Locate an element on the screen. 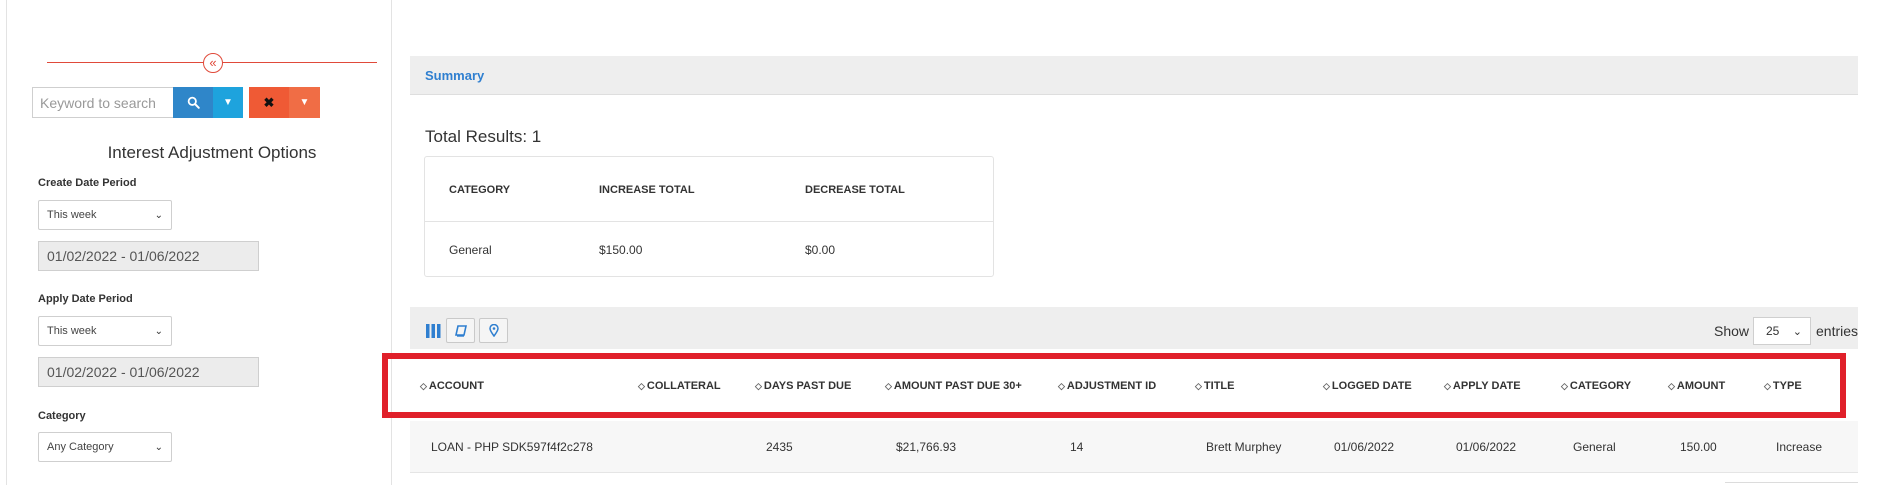  search-icon is located at coordinates (193, 102).